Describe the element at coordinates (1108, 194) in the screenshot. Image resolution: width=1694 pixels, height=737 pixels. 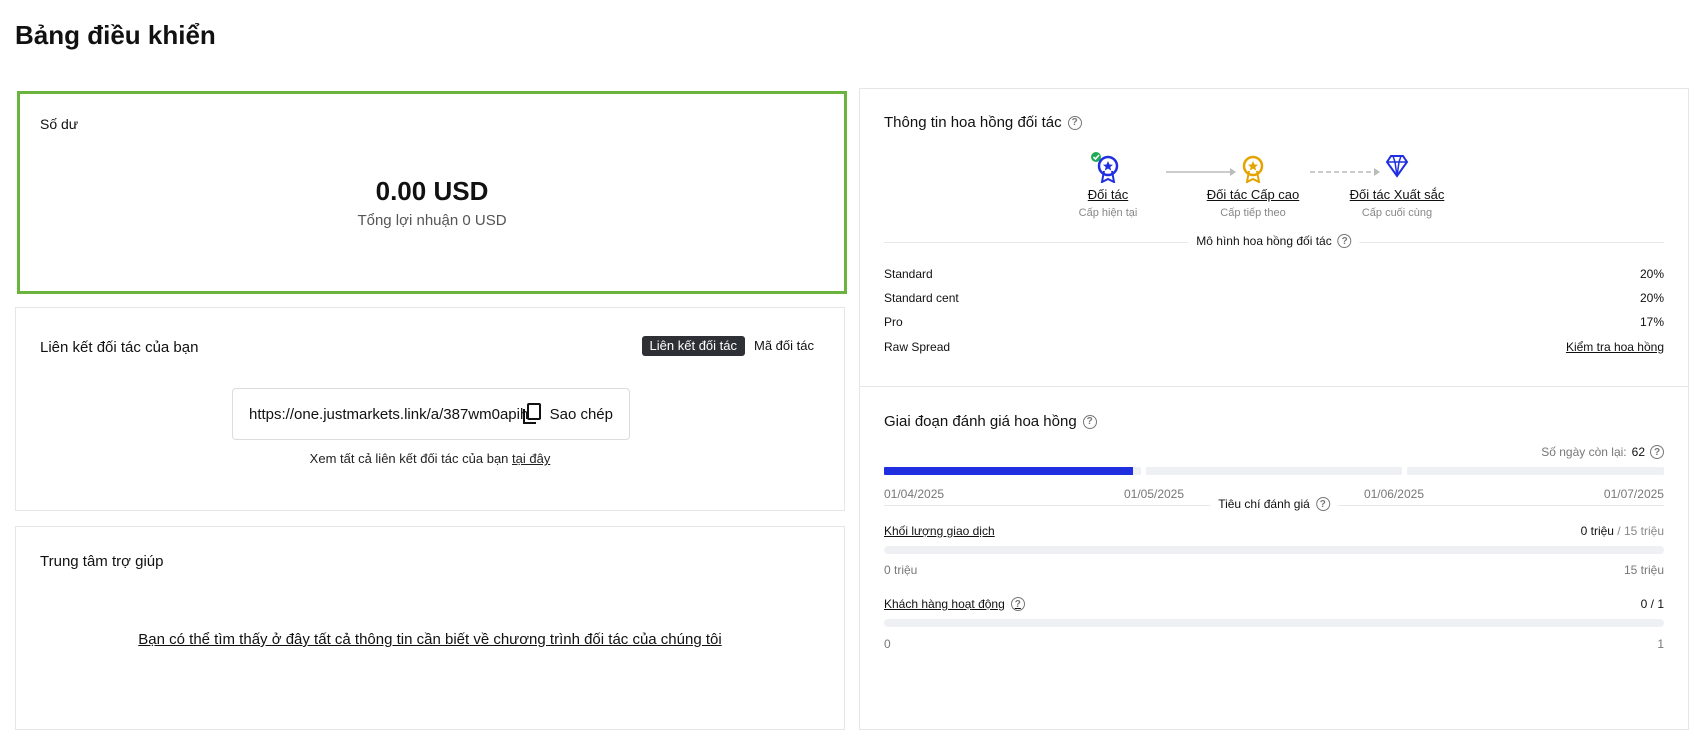
I see `tier-partner-name: Đối tác` at that location.